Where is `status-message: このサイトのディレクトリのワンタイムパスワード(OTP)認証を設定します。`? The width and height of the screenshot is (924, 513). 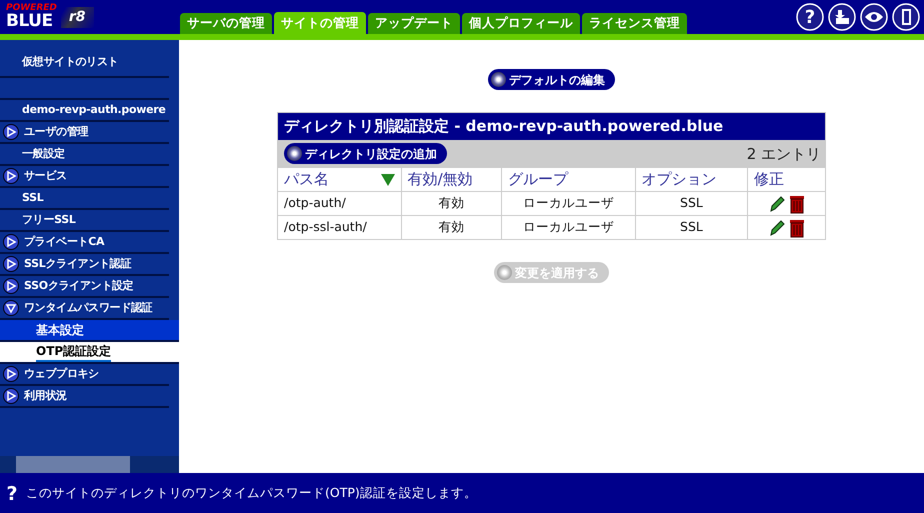
status-message: このサイトのディレクトリのワンタイムパスワード(OTP)認証を設定します。 is located at coordinates (251, 493).